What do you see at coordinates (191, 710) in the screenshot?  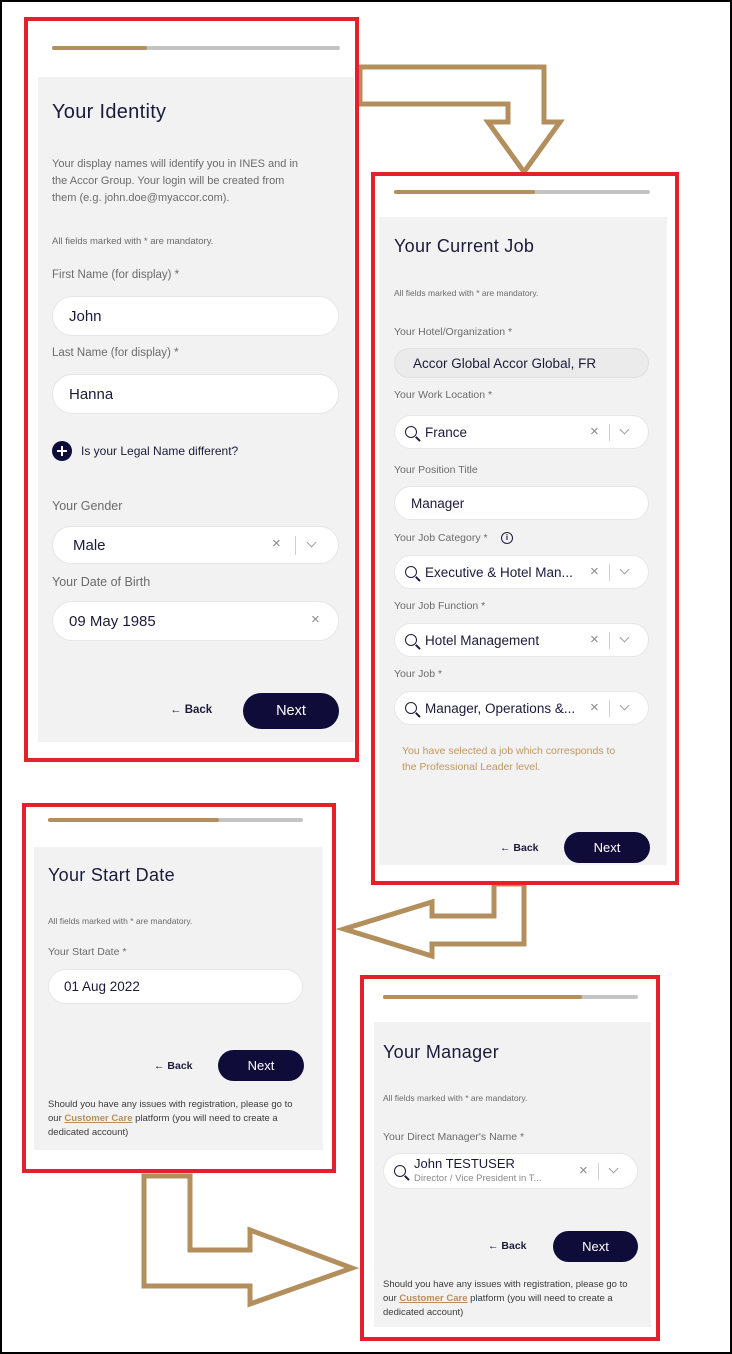 I see `identity-back-button: ← Back` at bounding box center [191, 710].